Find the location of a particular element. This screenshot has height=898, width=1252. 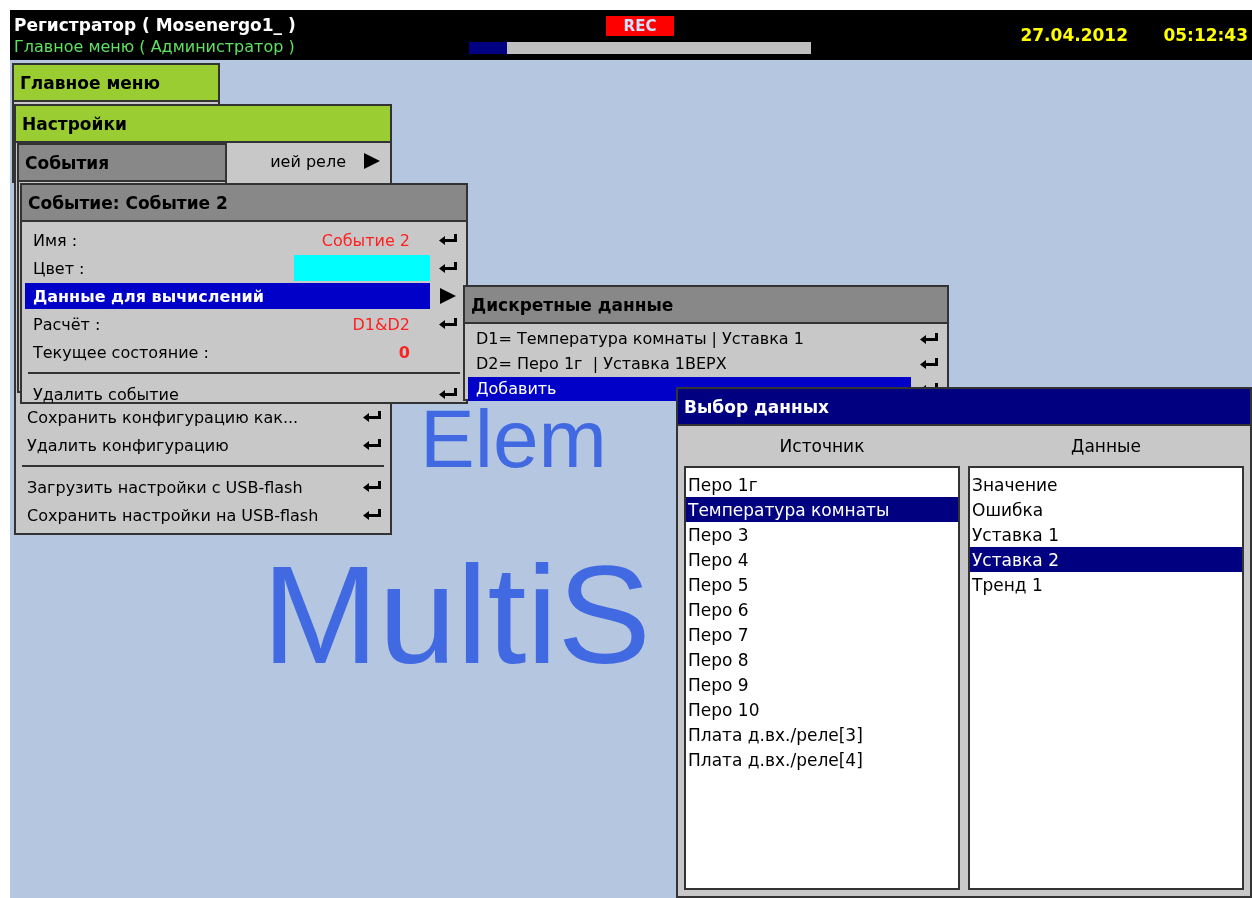

column-heading: Данные is located at coordinates (1106, 446).